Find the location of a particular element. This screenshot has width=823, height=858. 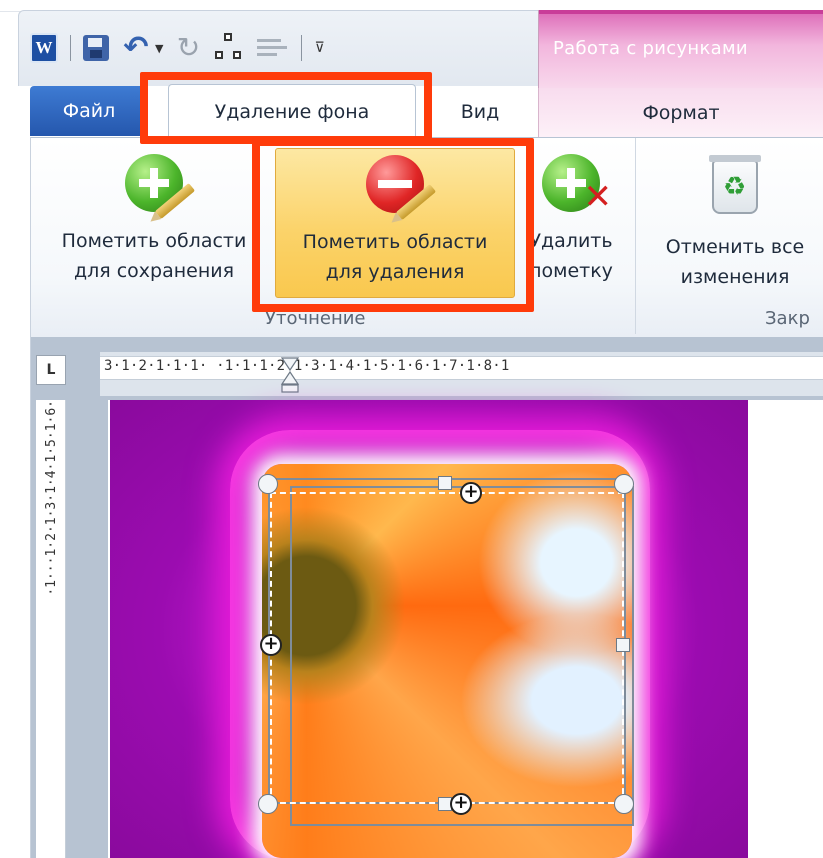

resize-handle-top is located at coordinates (445, 483).